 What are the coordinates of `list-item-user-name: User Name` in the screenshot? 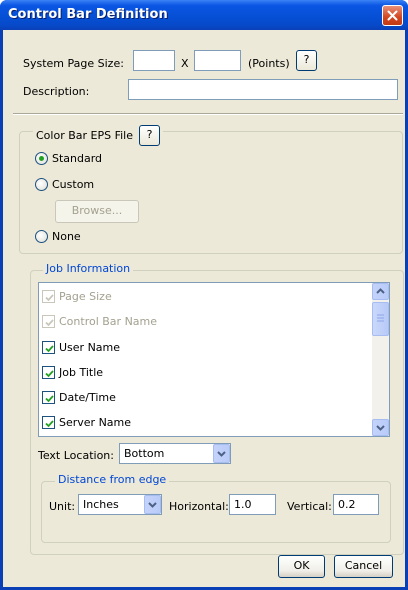 It's located at (81, 347).